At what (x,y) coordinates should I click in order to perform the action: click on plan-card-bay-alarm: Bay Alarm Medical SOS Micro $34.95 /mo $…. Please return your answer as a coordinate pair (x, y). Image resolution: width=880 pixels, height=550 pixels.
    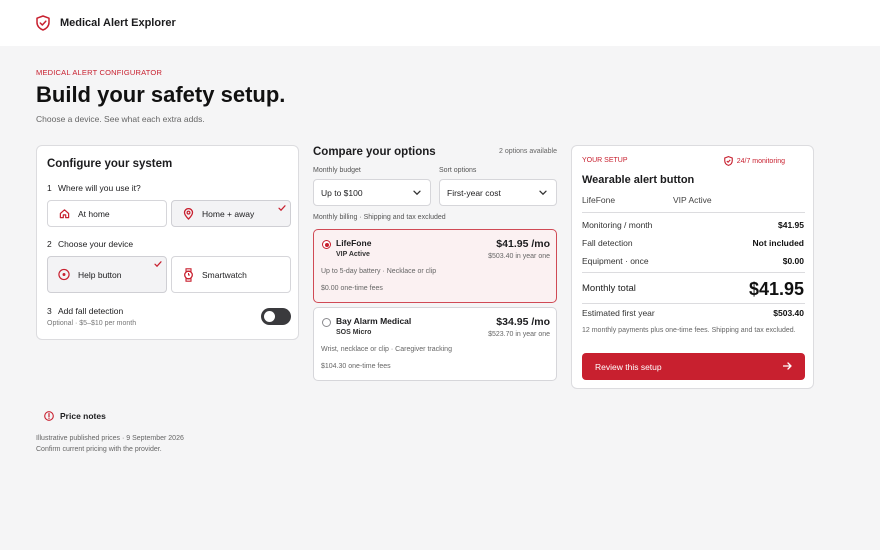
    Looking at the image, I should click on (435, 344).